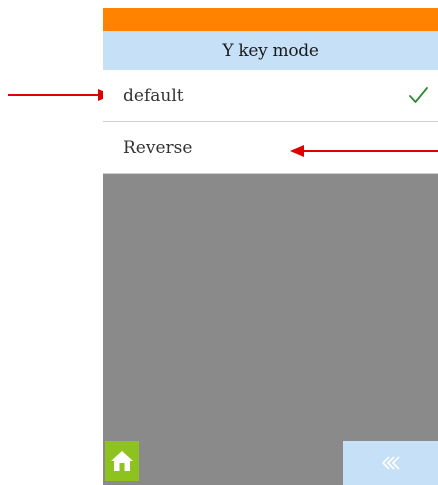 This screenshot has height=485, width=438. I want to click on option-default-label: default, so click(153, 95).